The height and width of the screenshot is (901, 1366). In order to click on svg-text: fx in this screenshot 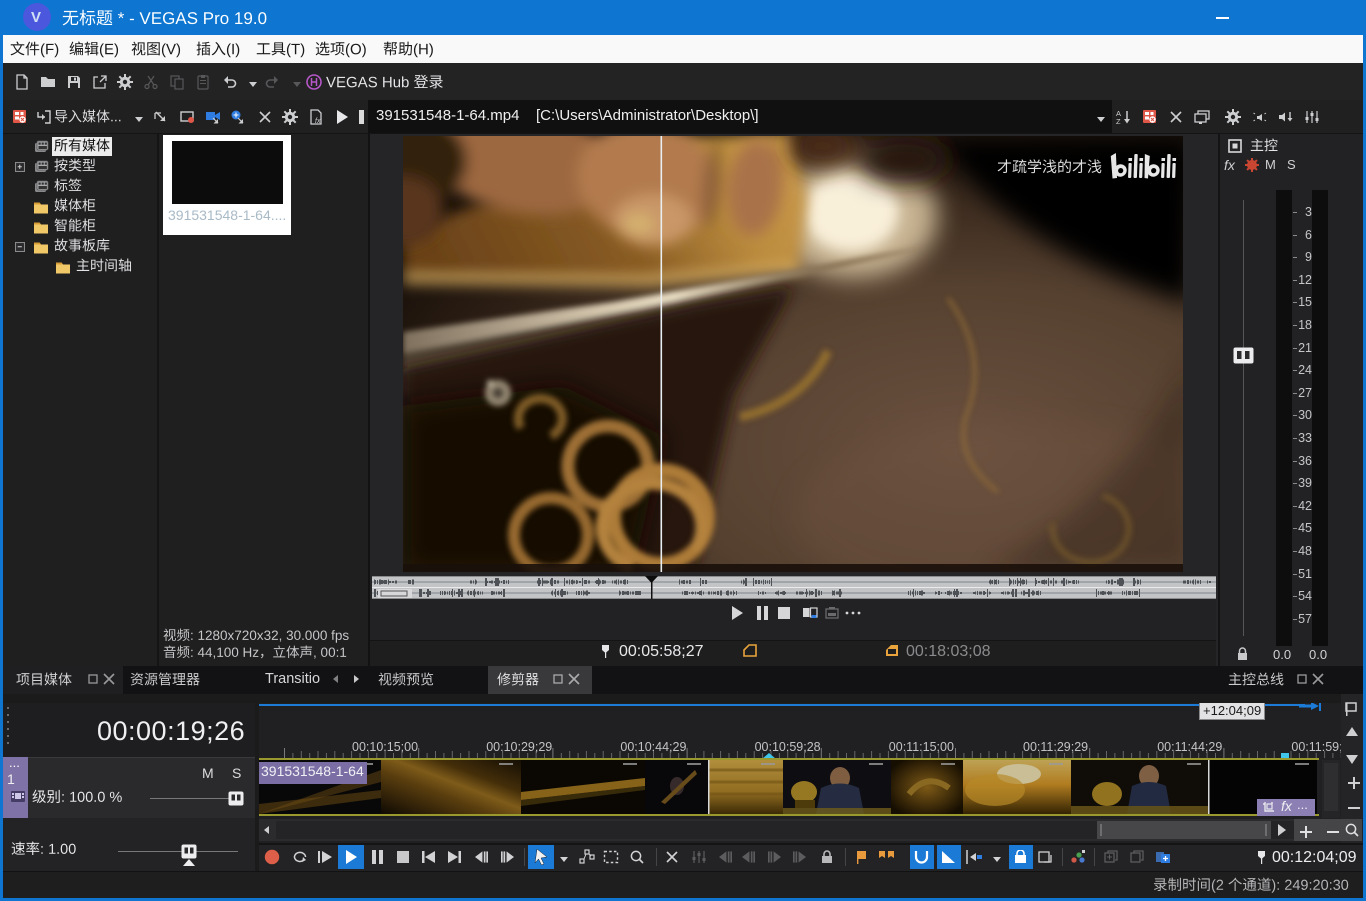, I will do `click(318, 121)`.